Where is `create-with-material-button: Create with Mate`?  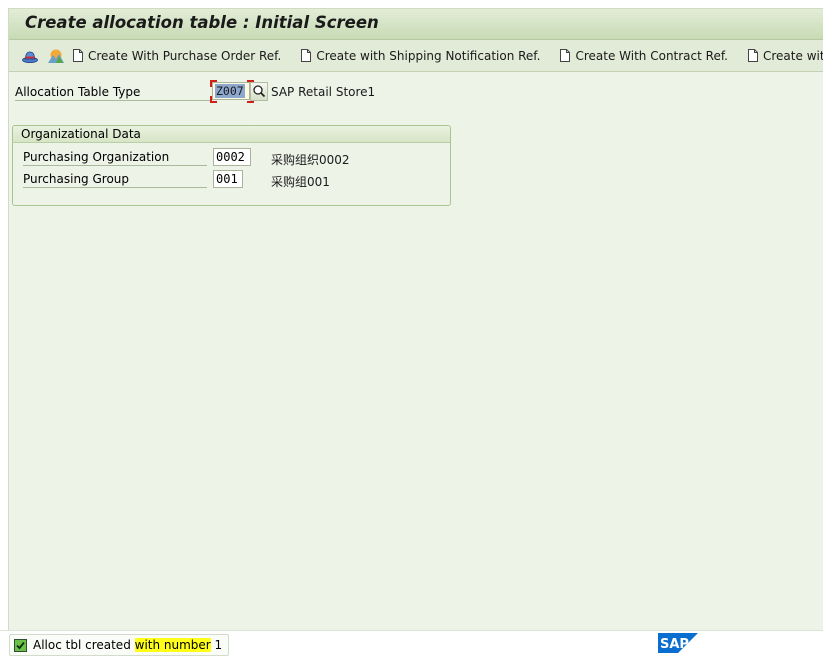 create-with-material-button: Create with Mate is located at coordinates (785, 56).